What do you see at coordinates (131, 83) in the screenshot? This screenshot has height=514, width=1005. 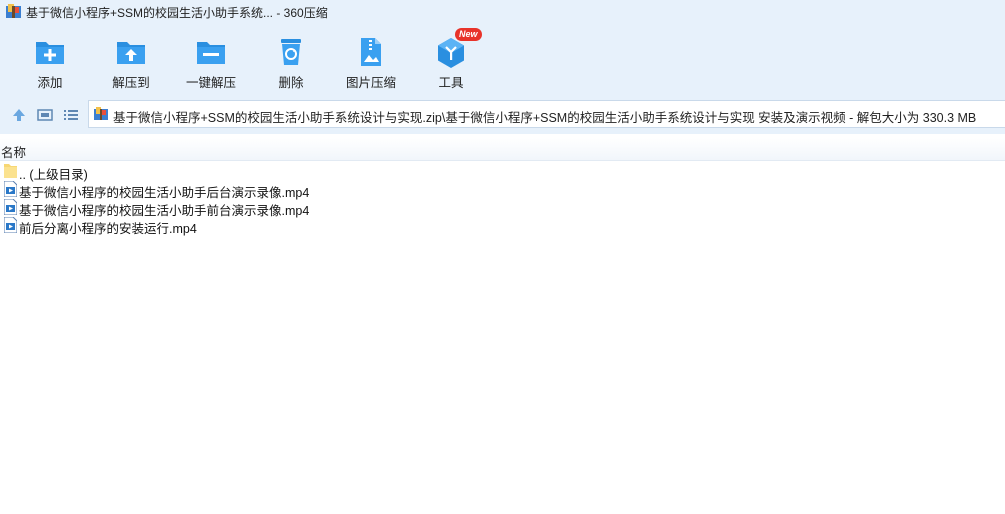 I see `extract-to-label: 解压到` at bounding box center [131, 83].